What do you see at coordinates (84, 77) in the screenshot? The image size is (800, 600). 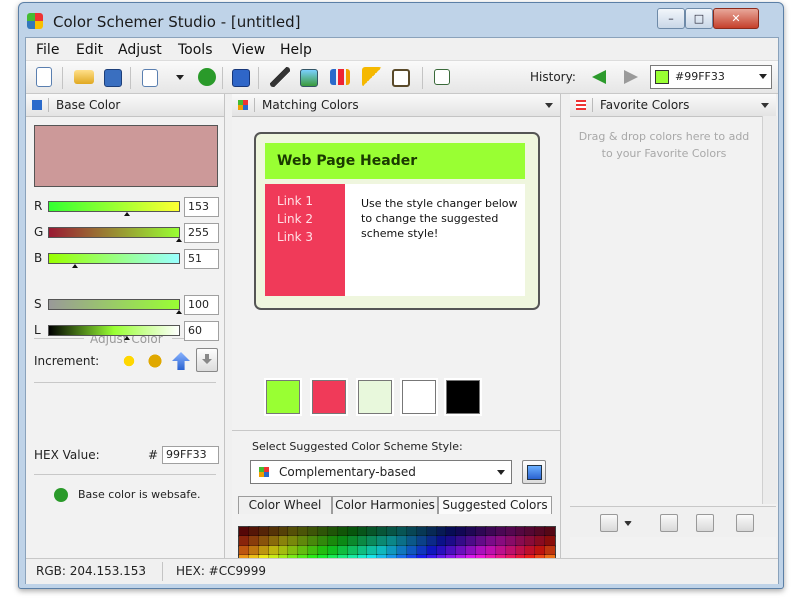 I see `open-folder-icon` at bounding box center [84, 77].